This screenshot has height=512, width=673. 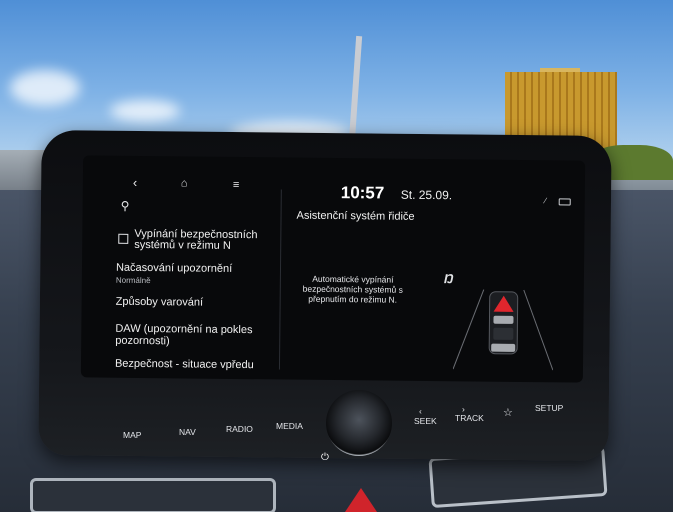 I want to click on menu-item-forward-safety: Bezpečnost - situace vpředu, so click(x=184, y=364).